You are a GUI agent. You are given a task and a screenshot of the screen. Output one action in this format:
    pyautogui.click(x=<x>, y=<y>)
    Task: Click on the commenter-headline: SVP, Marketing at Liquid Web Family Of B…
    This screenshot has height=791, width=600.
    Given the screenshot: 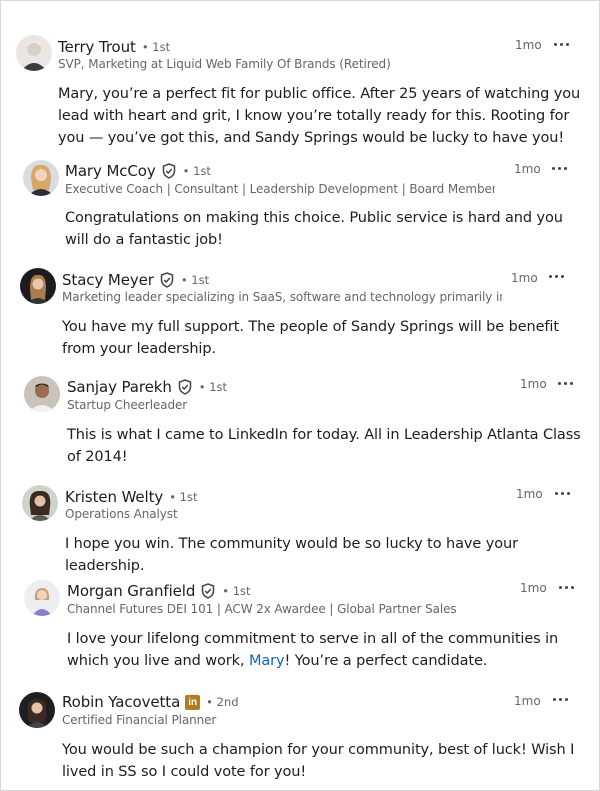 What is the action you would take?
    pyautogui.click(x=224, y=64)
    